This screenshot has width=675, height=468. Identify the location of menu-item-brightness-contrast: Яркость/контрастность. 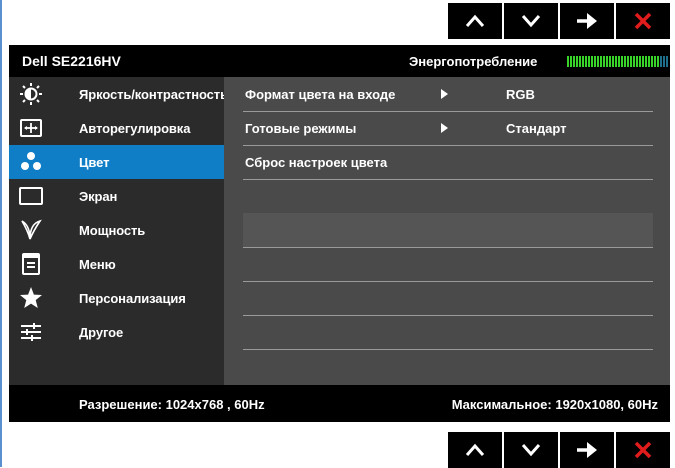
(118, 94).